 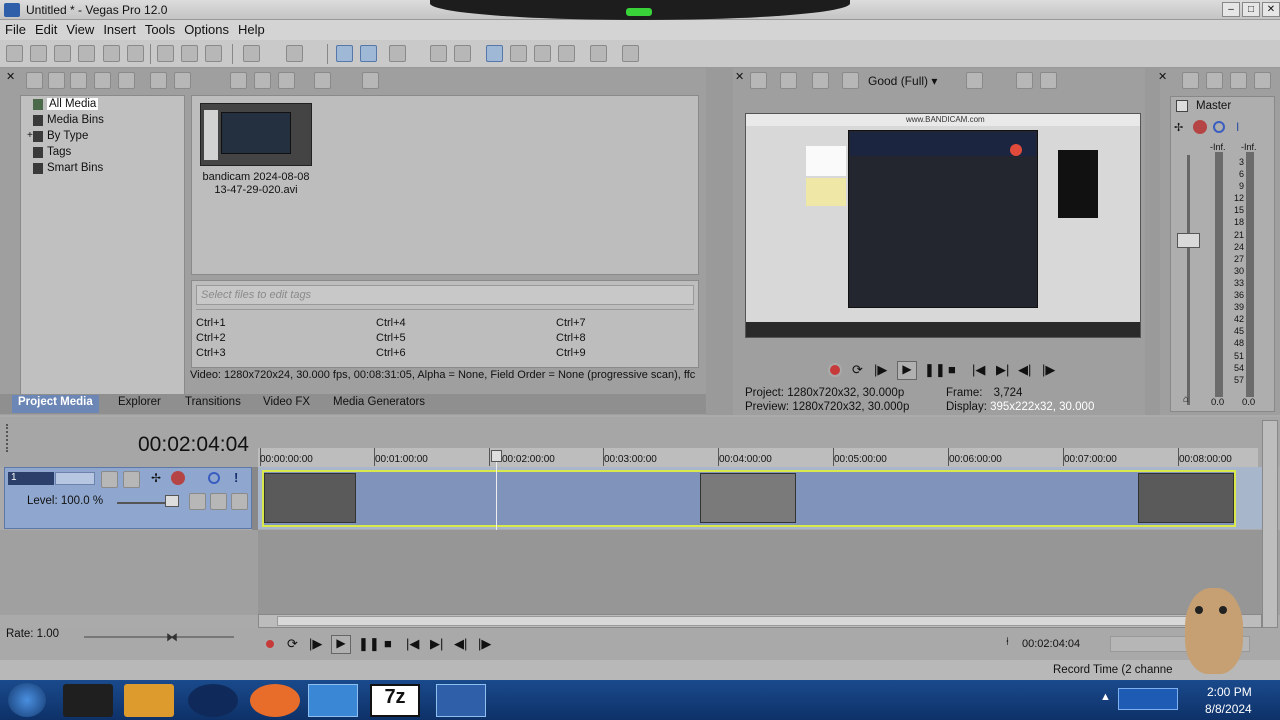 I want to click on go-to-start-button: |◀, so click(x=978, y=370).